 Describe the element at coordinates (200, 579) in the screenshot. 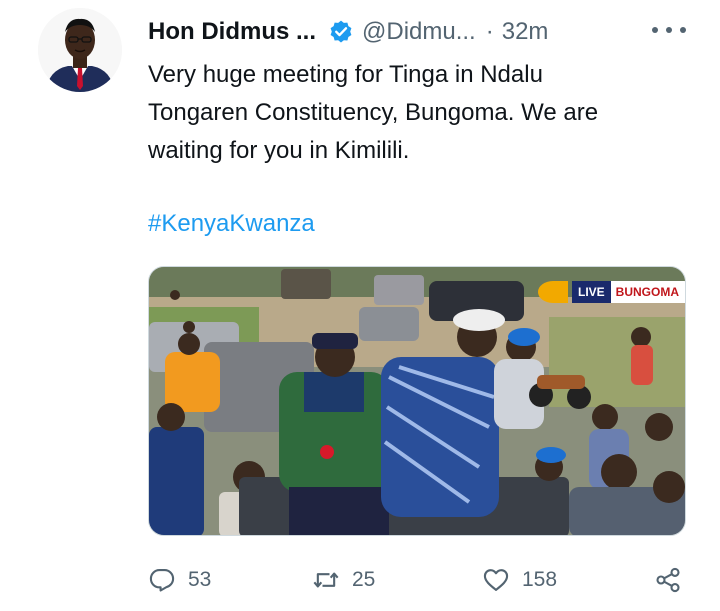

I see `reply-count: 53` at that location.